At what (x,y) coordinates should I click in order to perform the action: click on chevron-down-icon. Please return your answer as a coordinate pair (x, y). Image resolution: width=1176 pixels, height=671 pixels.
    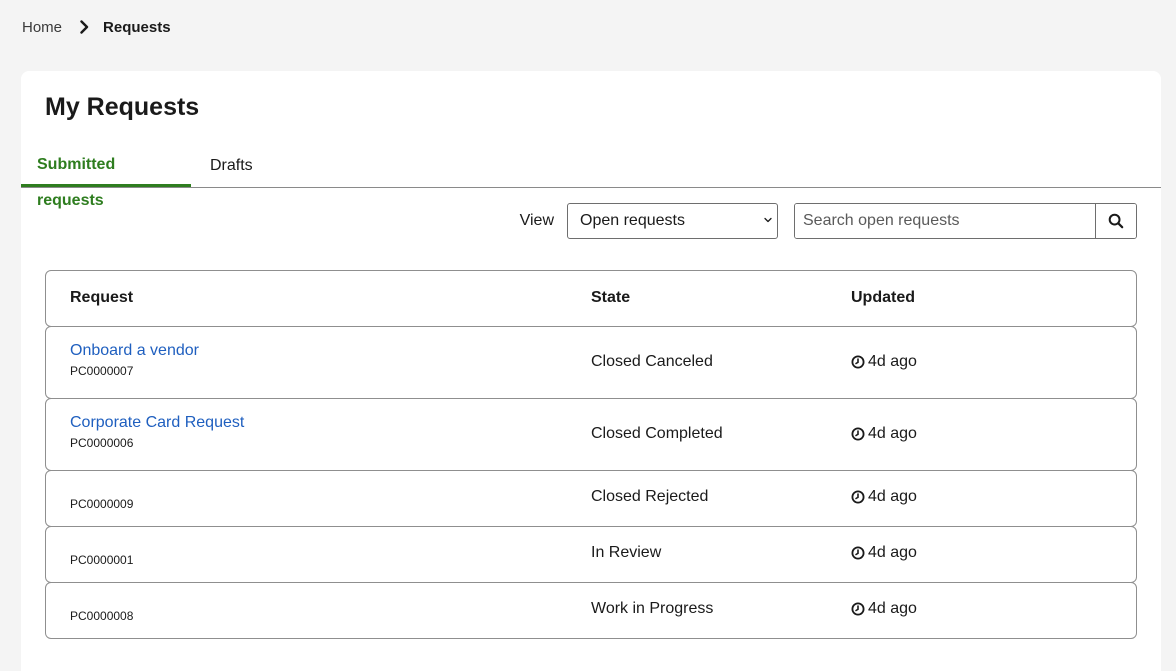
    Looking at the image, I should click on (768, 220).